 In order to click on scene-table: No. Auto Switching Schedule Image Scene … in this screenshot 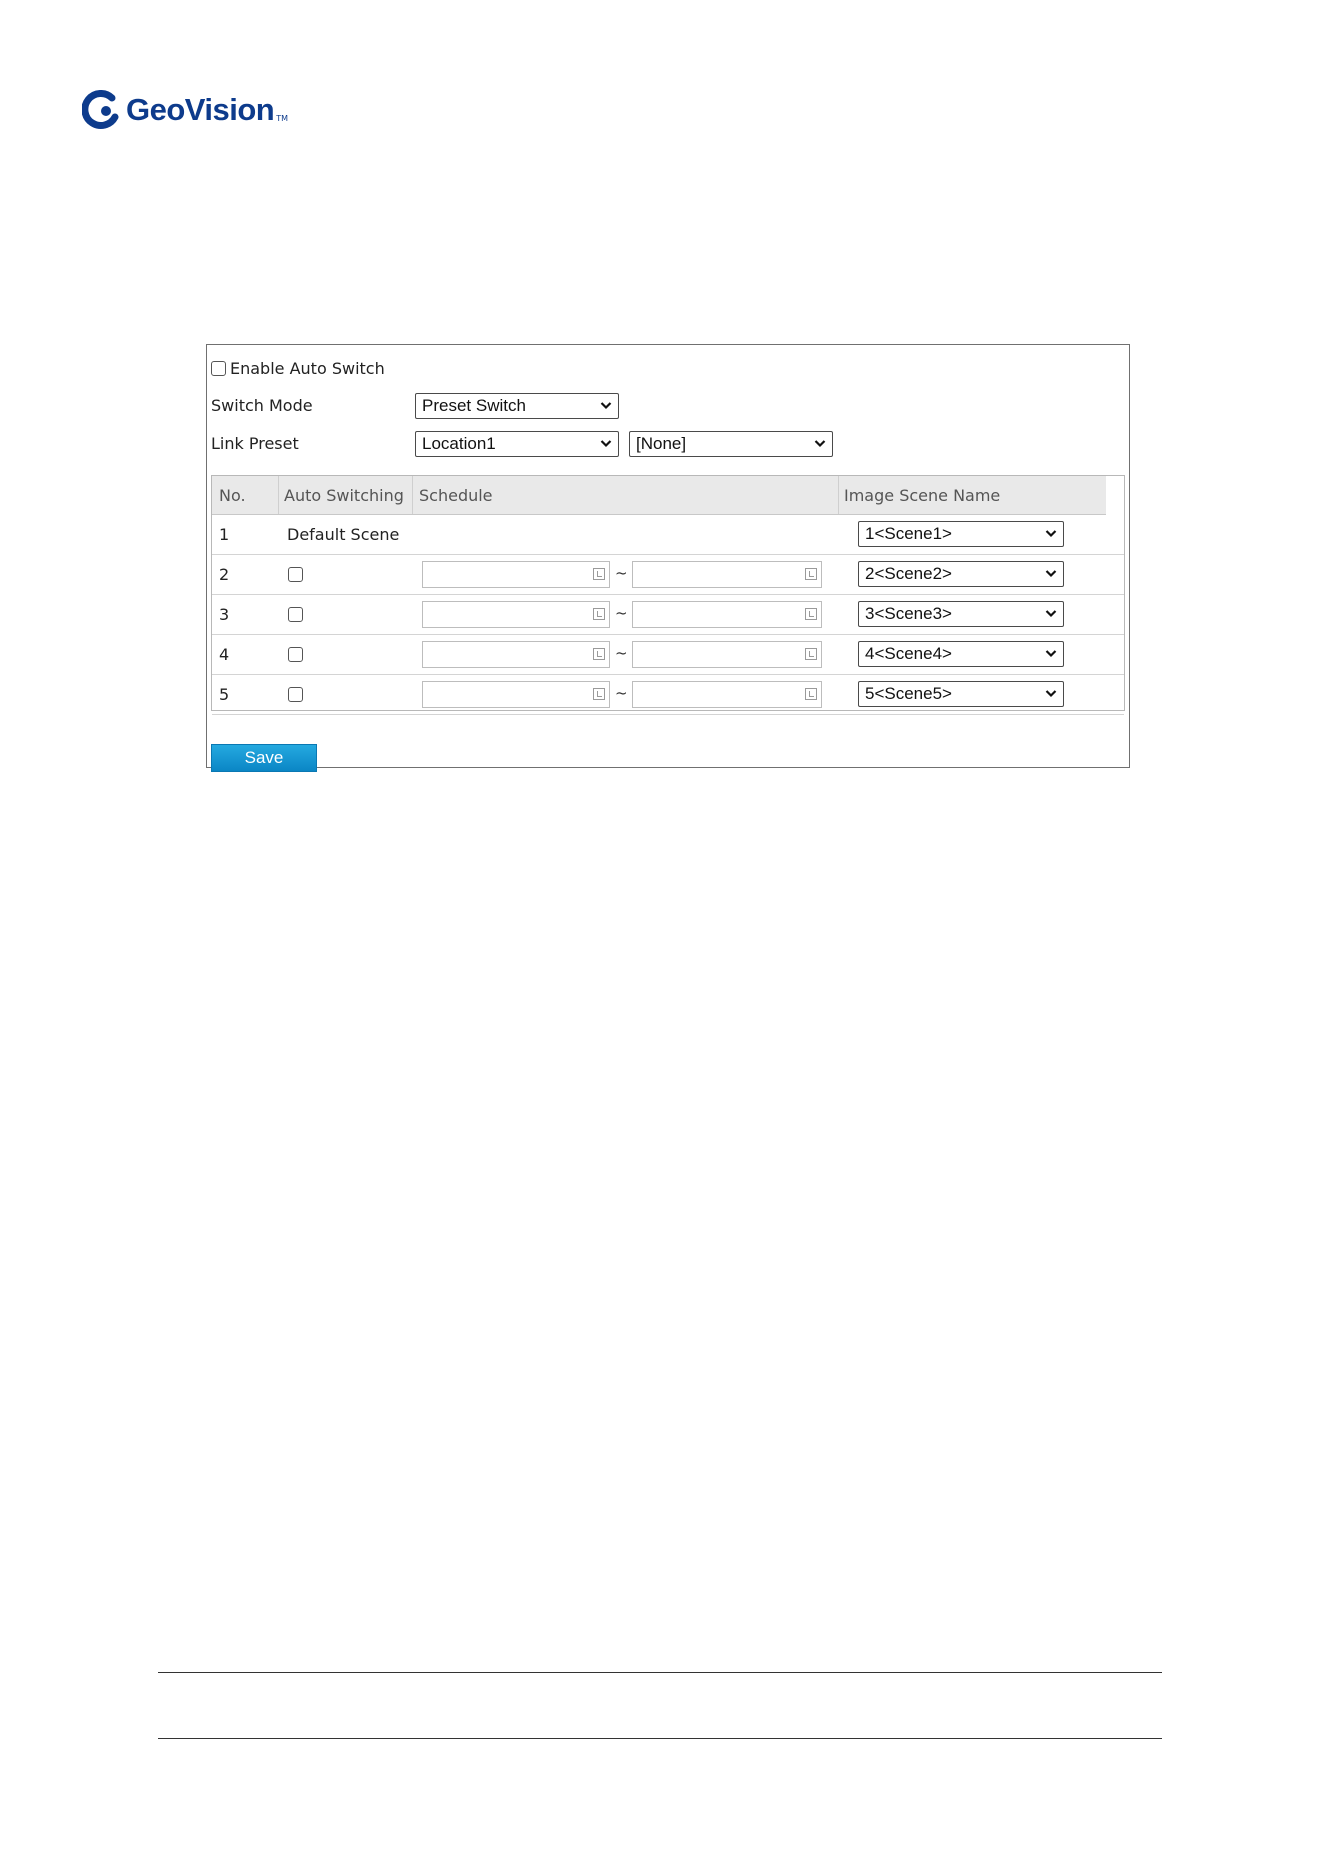, I will do `click(668, 595)`.